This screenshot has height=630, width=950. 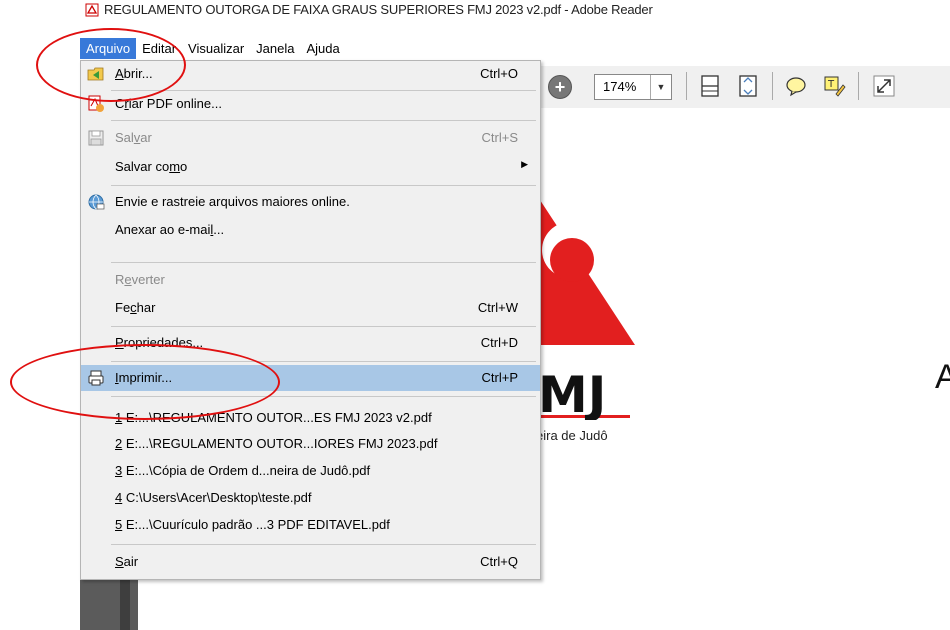 What do you see at coordinates (310, 308) in the screenshot?
I see `menu-item-fechar: Fechar Ctrl+W` at bounding box center [310, 308].